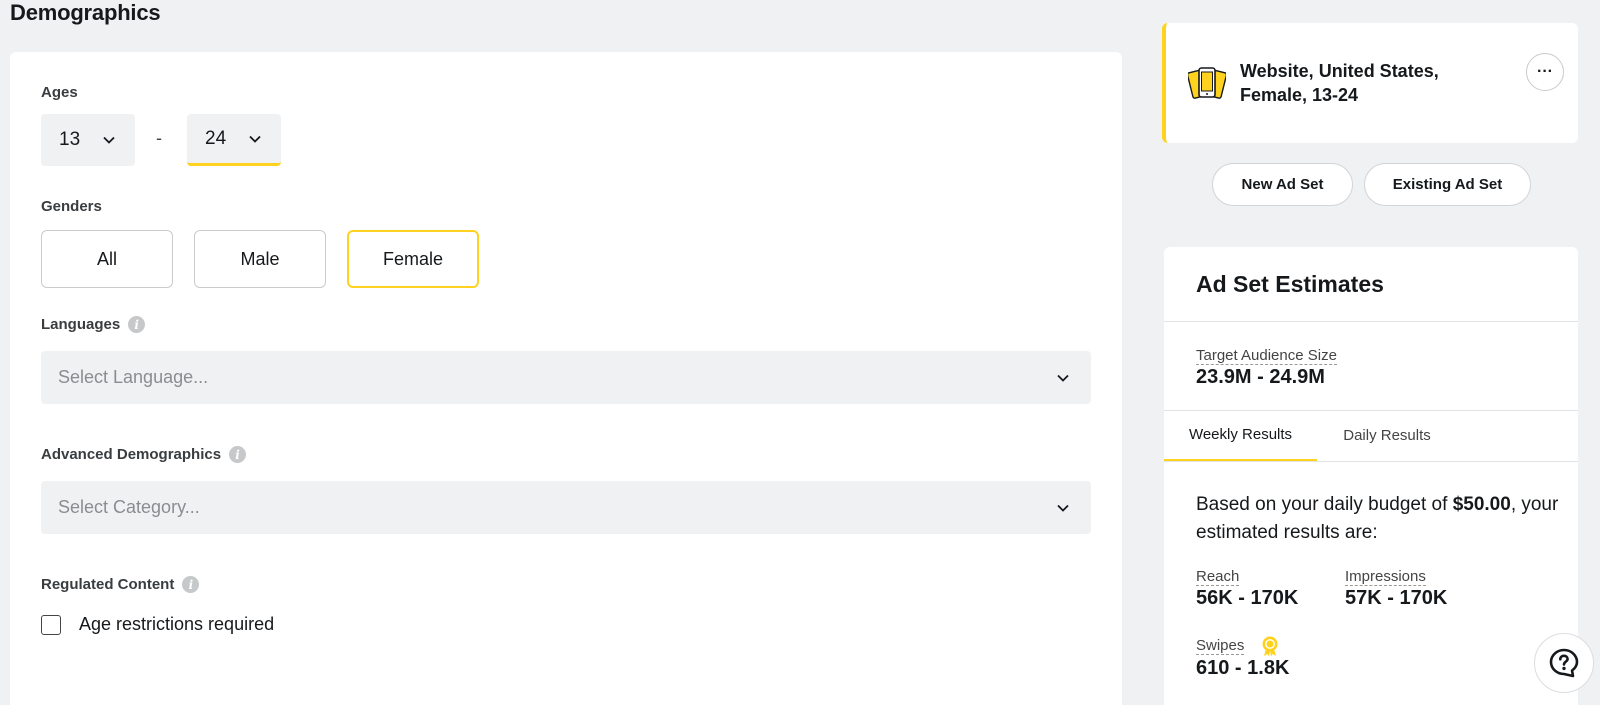  What do you see at coordinates (1447, 184) in the screenshot?
I see `existing-ad-set-button: Existing Ad Set` at bounding box center [1447, 184].